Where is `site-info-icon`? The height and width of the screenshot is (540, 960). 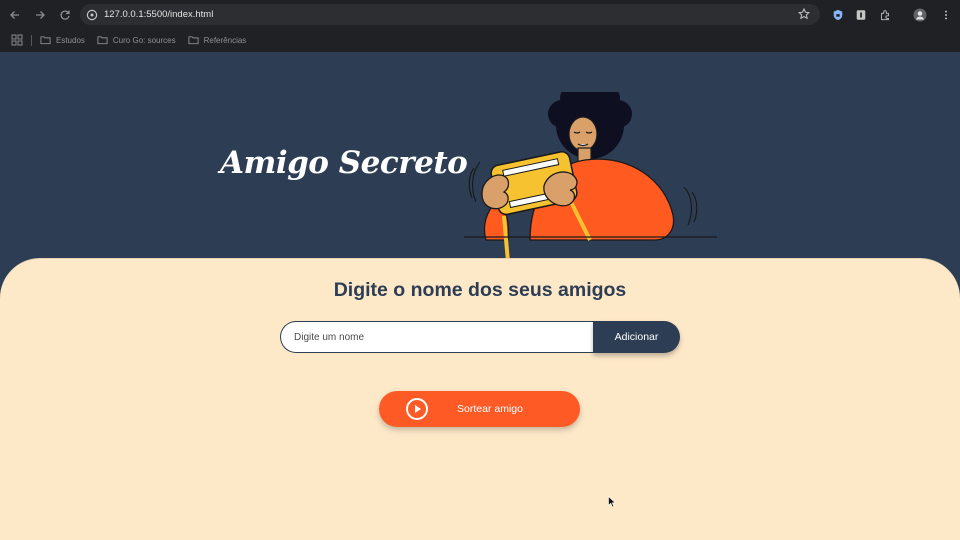
site-info-icon is located at coordinates (92, 15).